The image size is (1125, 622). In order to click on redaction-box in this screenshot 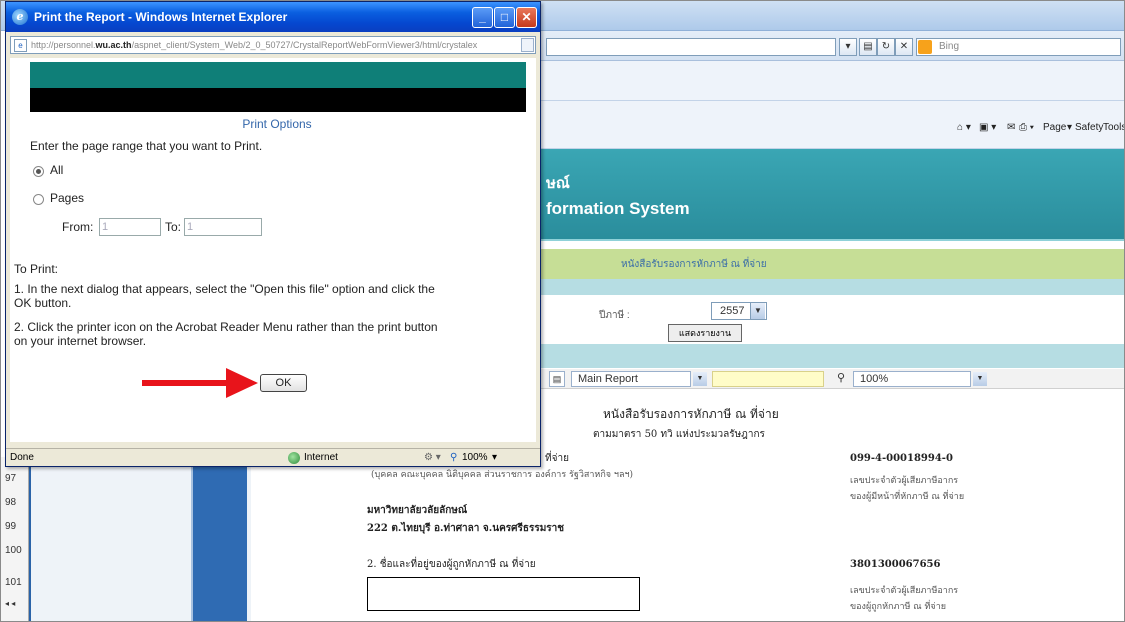, I will do `click(503, 594)`.